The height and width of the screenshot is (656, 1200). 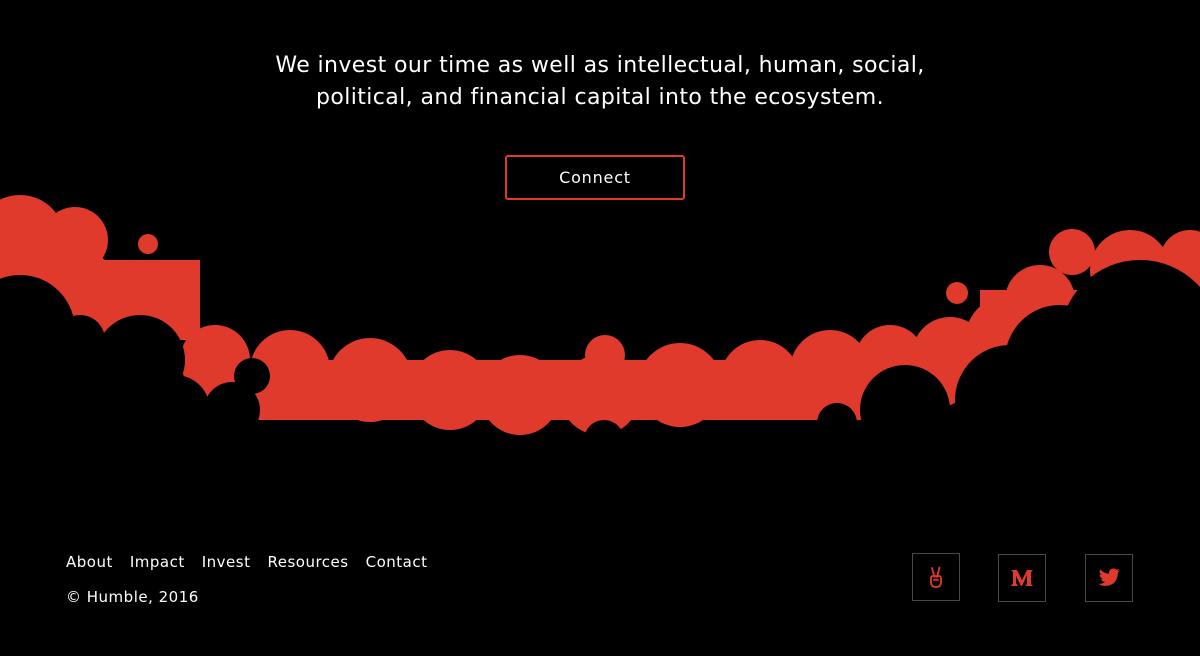 I want to click on angellist-icon, so click(x=936, y=577).